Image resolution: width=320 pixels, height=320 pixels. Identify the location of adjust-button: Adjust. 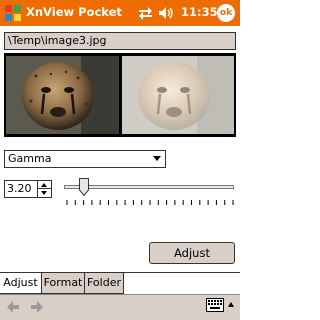
(192, 253).